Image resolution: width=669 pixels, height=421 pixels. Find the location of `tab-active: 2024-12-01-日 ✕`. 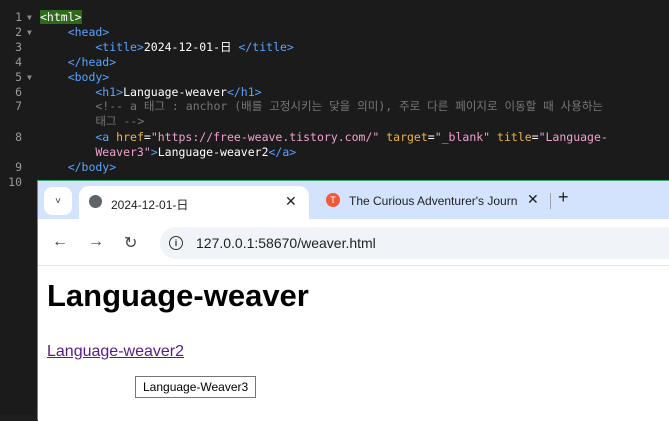

tab-active: 2024-12-01-日 ✕ is located at coordinates (194, 203).